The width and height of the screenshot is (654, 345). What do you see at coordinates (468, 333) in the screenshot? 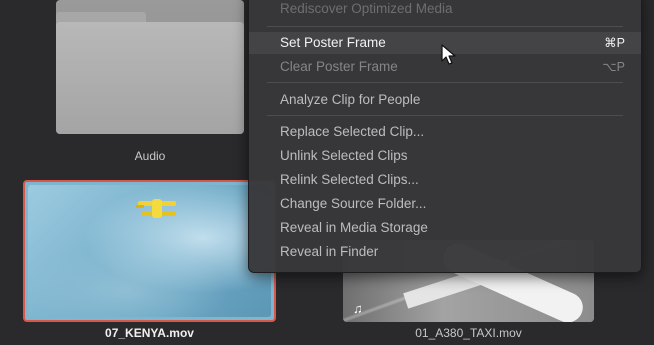
I see `clip-label-a380: 01_A380_TAXI.mov` at bounding box center [468, 333].